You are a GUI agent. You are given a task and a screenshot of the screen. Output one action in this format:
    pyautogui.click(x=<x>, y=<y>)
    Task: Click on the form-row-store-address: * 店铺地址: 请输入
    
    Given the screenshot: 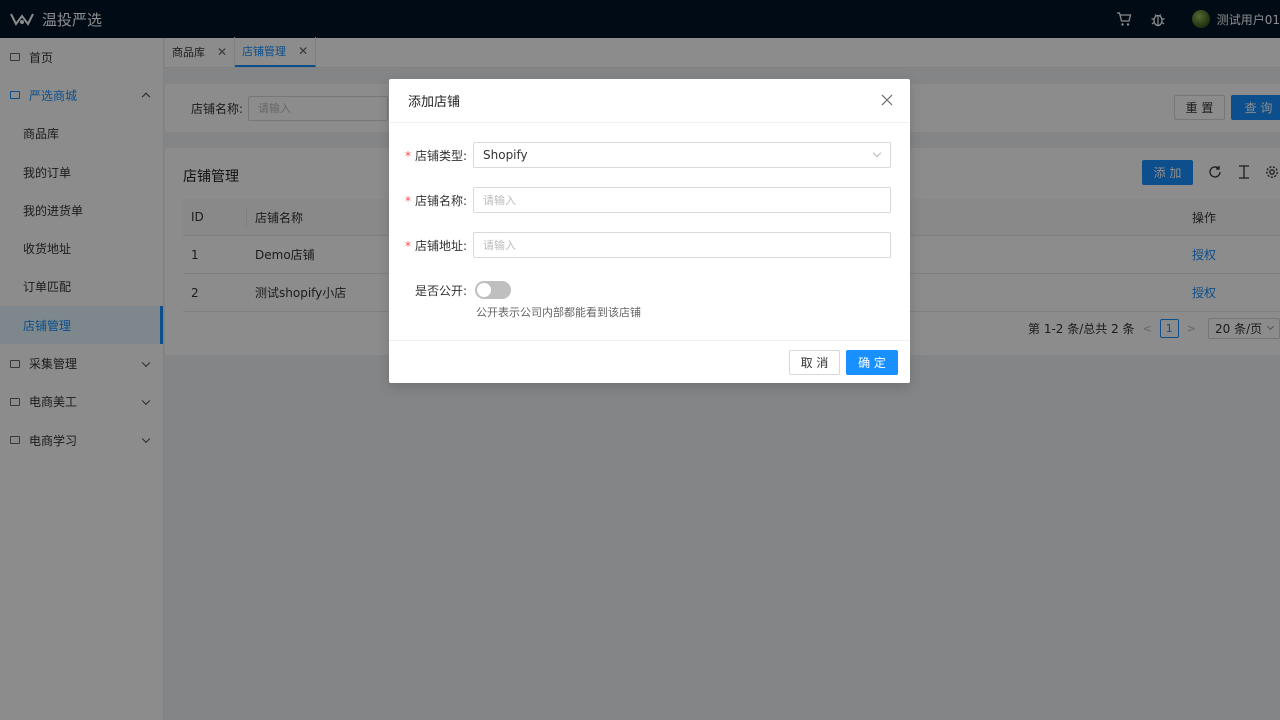 What is the action you would take?
    pyautogui.click(x=649, y=245)
    